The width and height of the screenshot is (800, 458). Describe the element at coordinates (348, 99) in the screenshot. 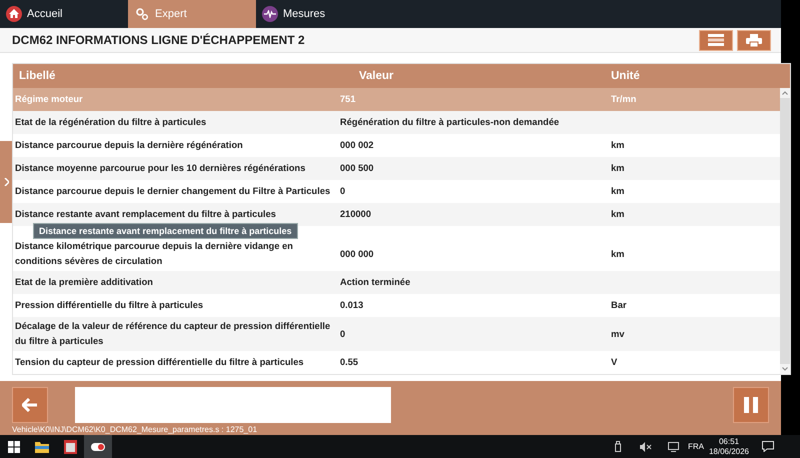

I see `value-cell-text: 751` at that location.